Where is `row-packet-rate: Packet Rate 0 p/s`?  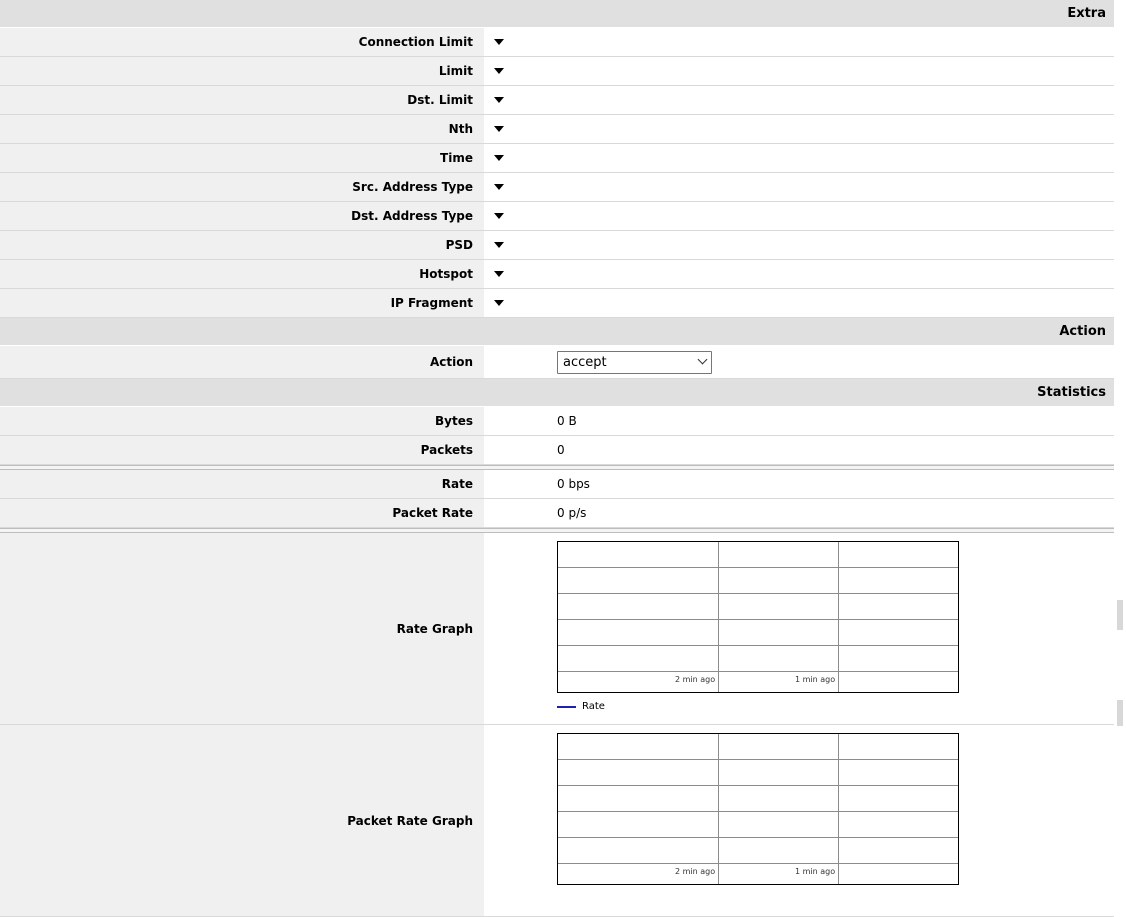
row-packet-rate: Packet Rate 0 p/s is located at coordinates (557, 513).